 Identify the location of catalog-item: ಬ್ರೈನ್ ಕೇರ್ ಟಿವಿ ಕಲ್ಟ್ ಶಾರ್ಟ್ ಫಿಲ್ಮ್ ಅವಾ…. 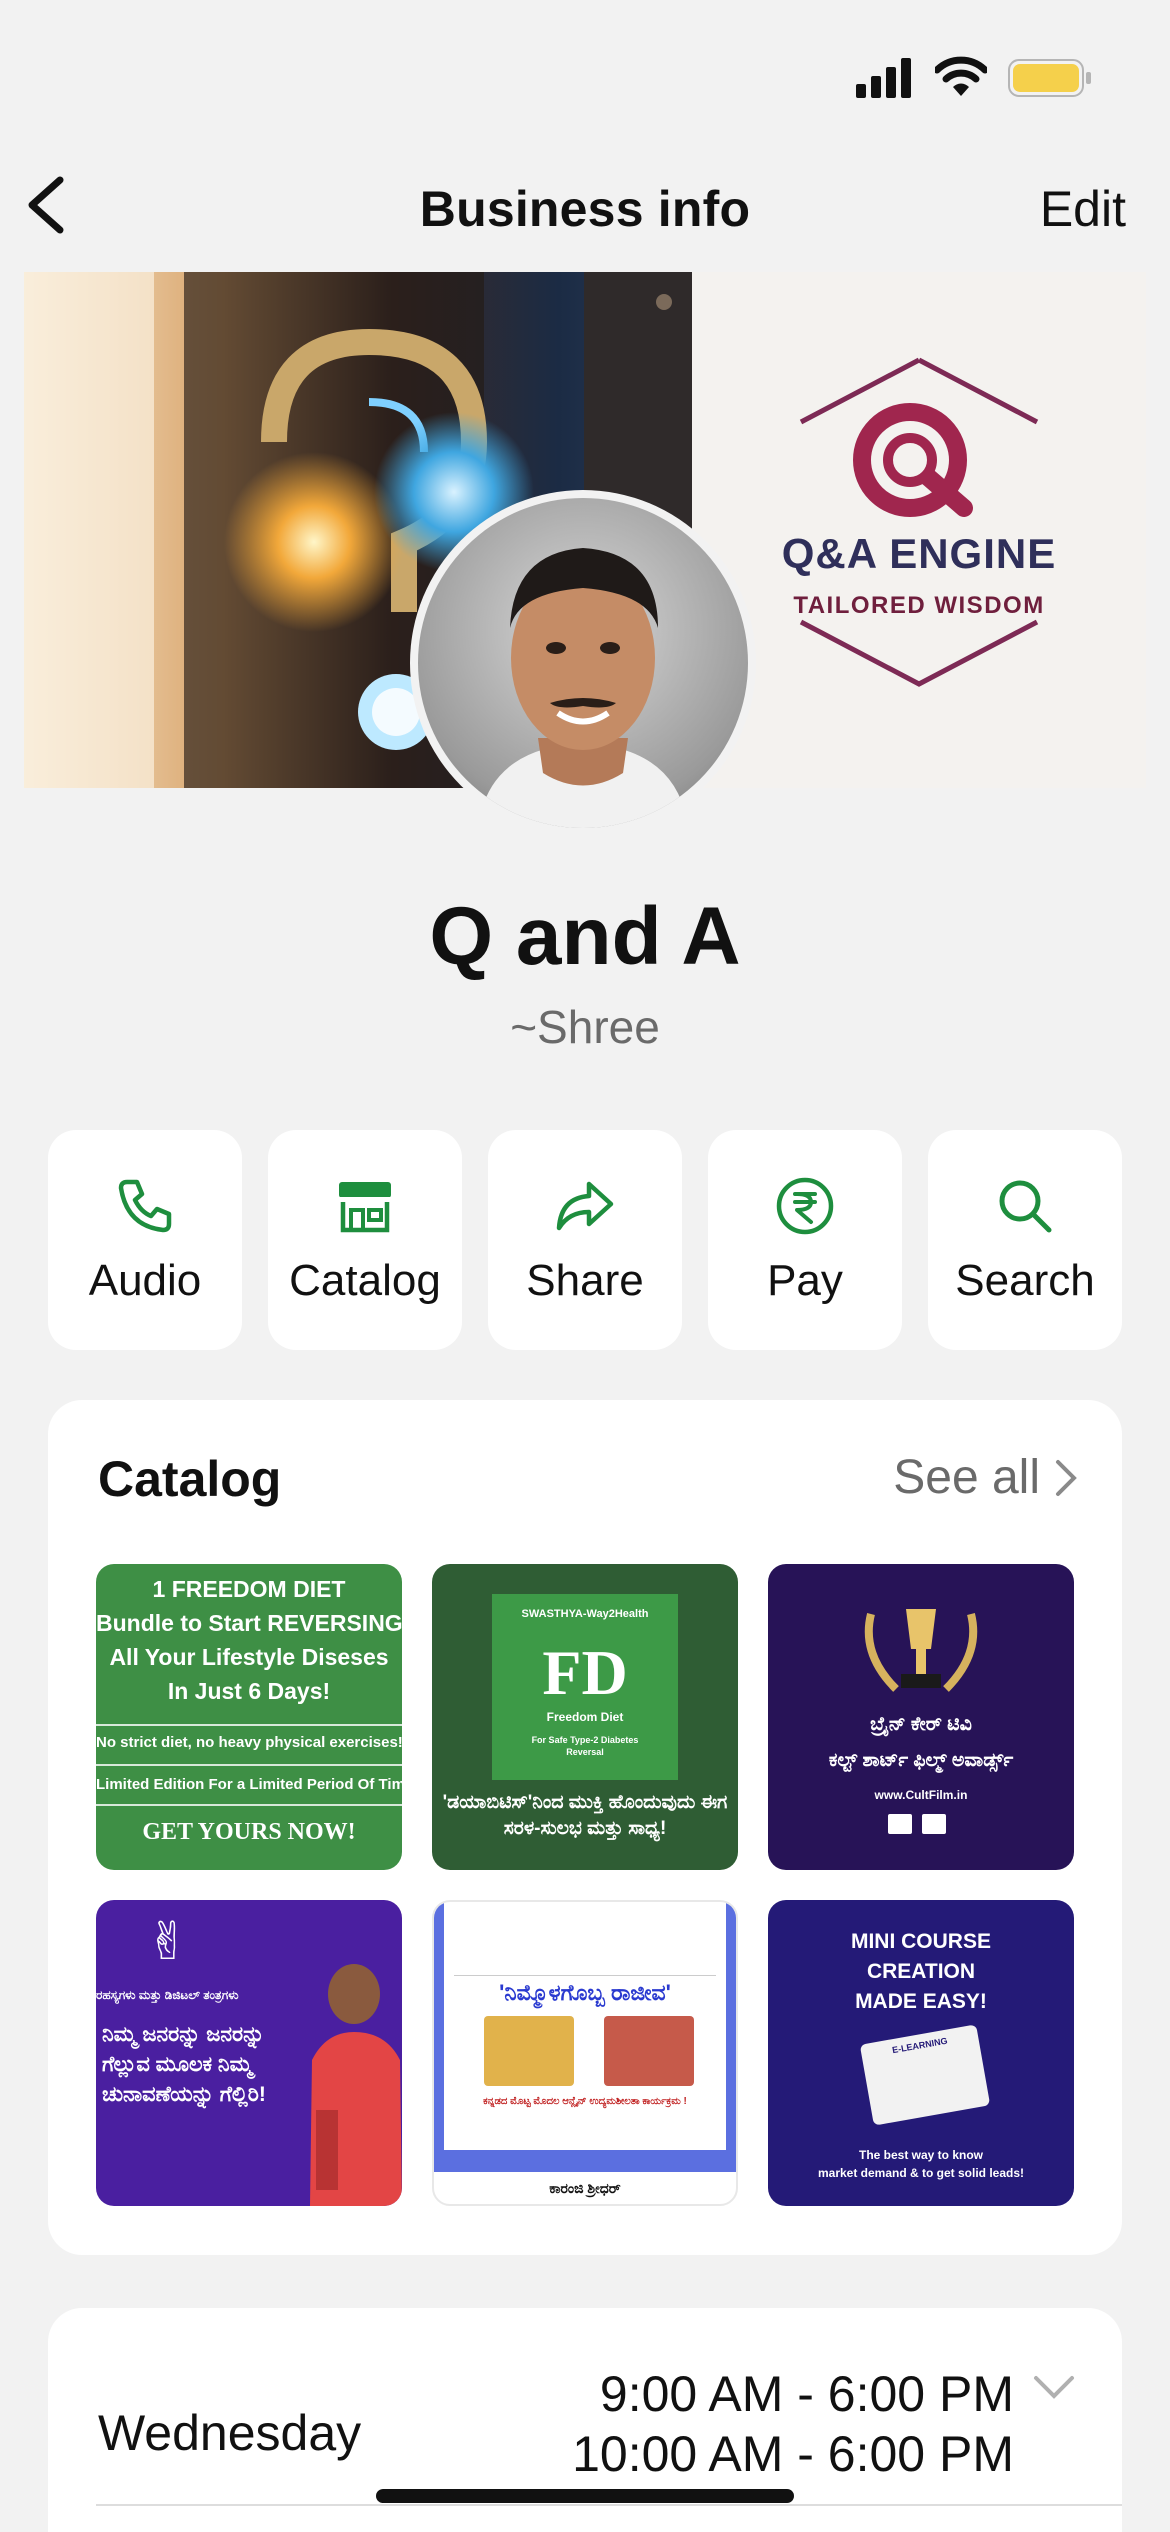
(921, 1717).